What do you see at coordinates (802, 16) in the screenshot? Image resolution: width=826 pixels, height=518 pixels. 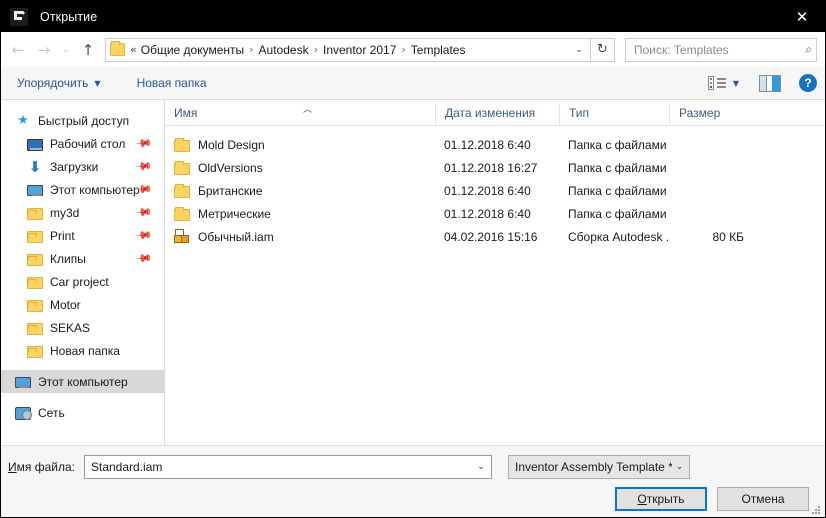 I see `close-icon: ✕` at bounding box center [802, 16].